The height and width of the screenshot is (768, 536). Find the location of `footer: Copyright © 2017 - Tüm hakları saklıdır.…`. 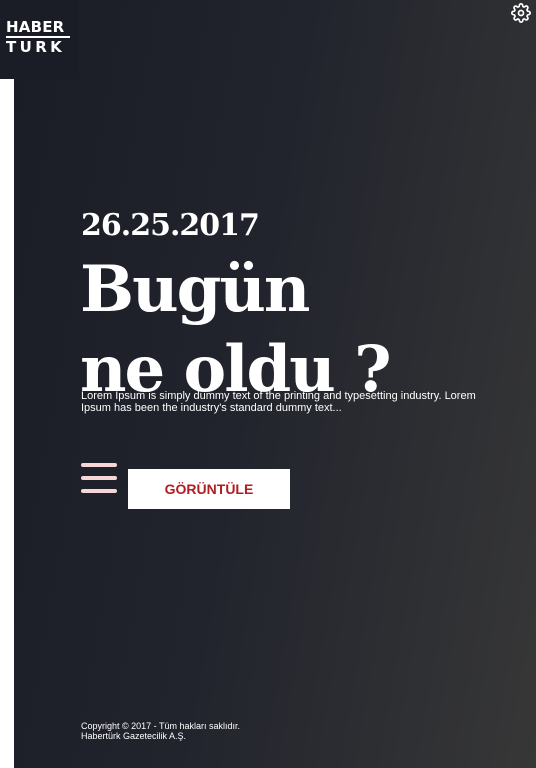

footer: Copyright © 2017 - Tüm hakları saklıdır.… is located at coordinates (160, 731).